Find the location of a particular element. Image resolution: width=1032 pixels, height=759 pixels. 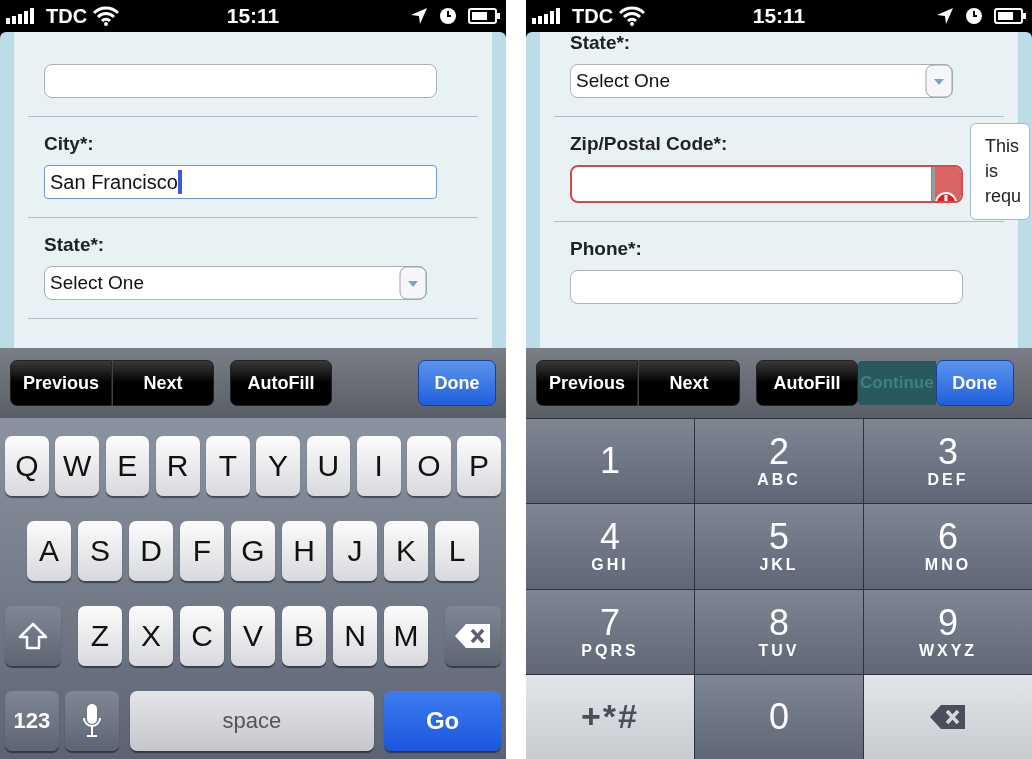

letter-key: R is located at coordinates (177, 466).